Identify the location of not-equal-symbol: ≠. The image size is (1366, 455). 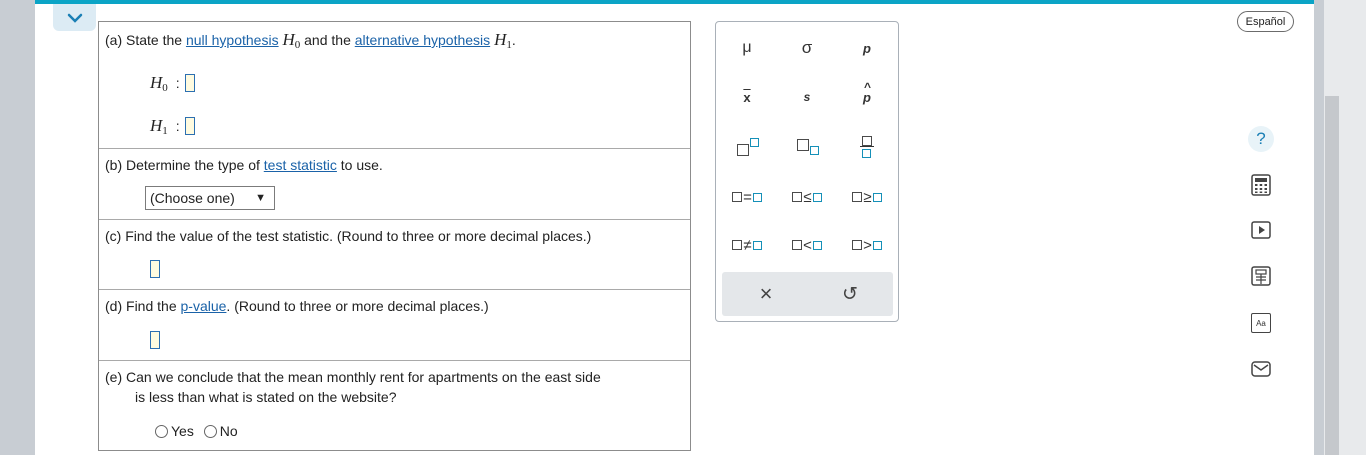
(747, 245).